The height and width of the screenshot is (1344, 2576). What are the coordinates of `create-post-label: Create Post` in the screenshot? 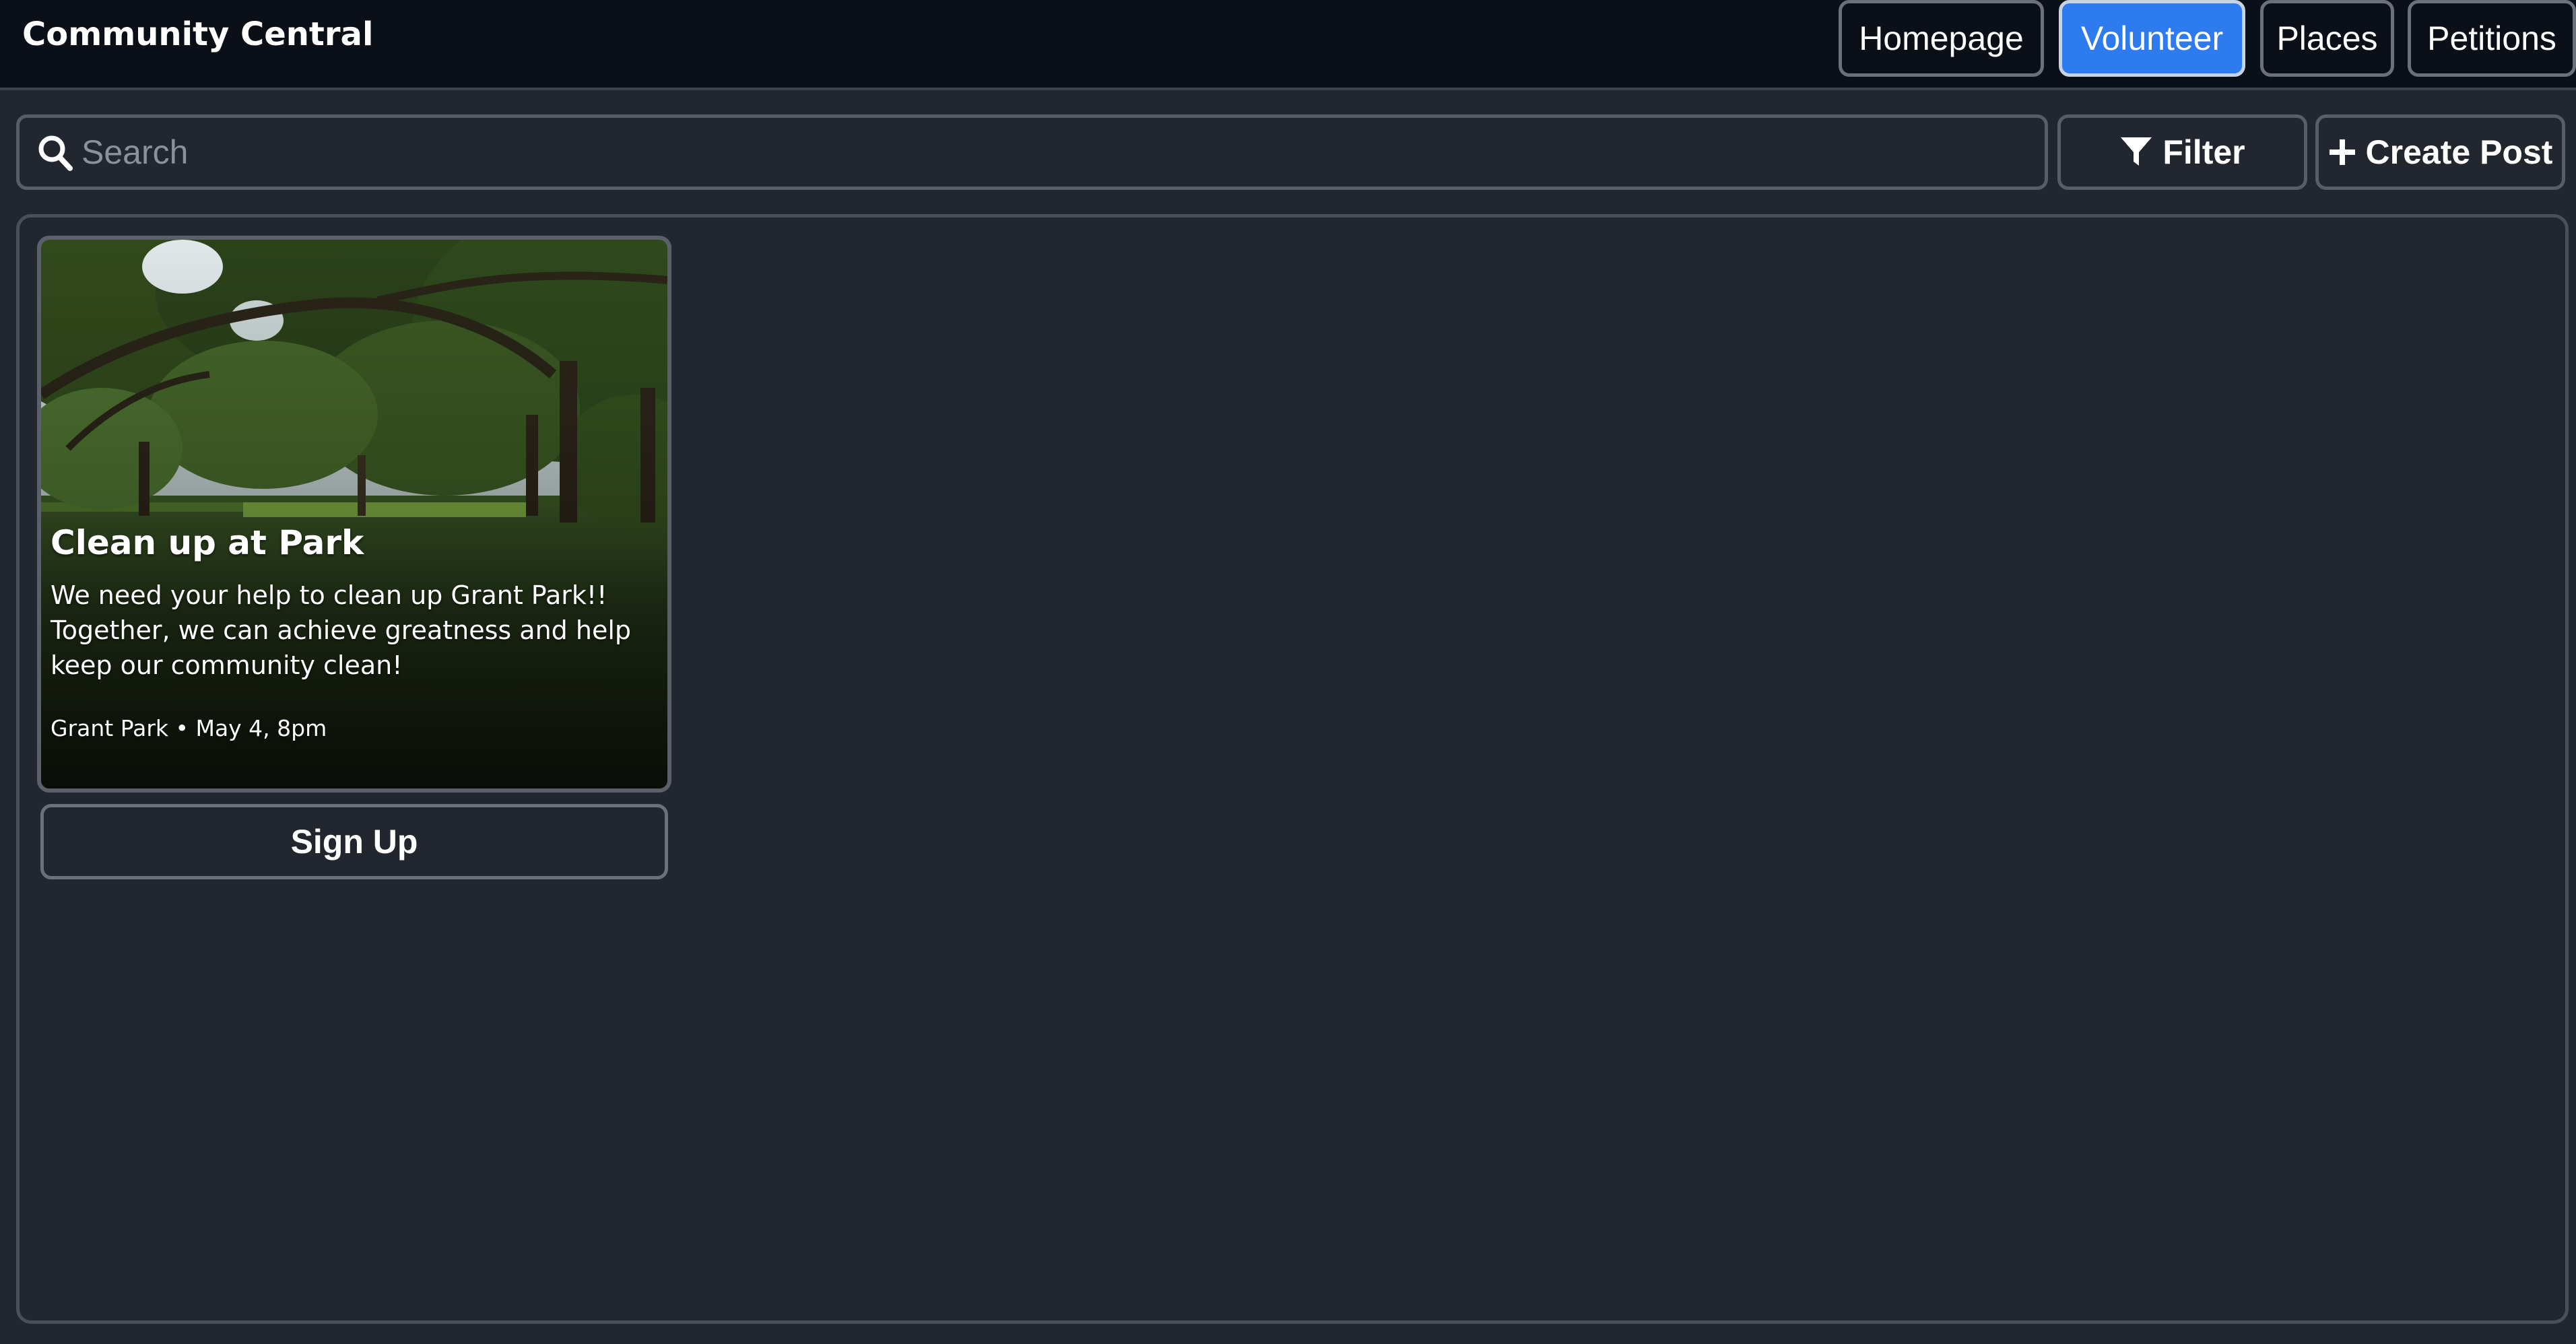 It's located at (2459, 152).